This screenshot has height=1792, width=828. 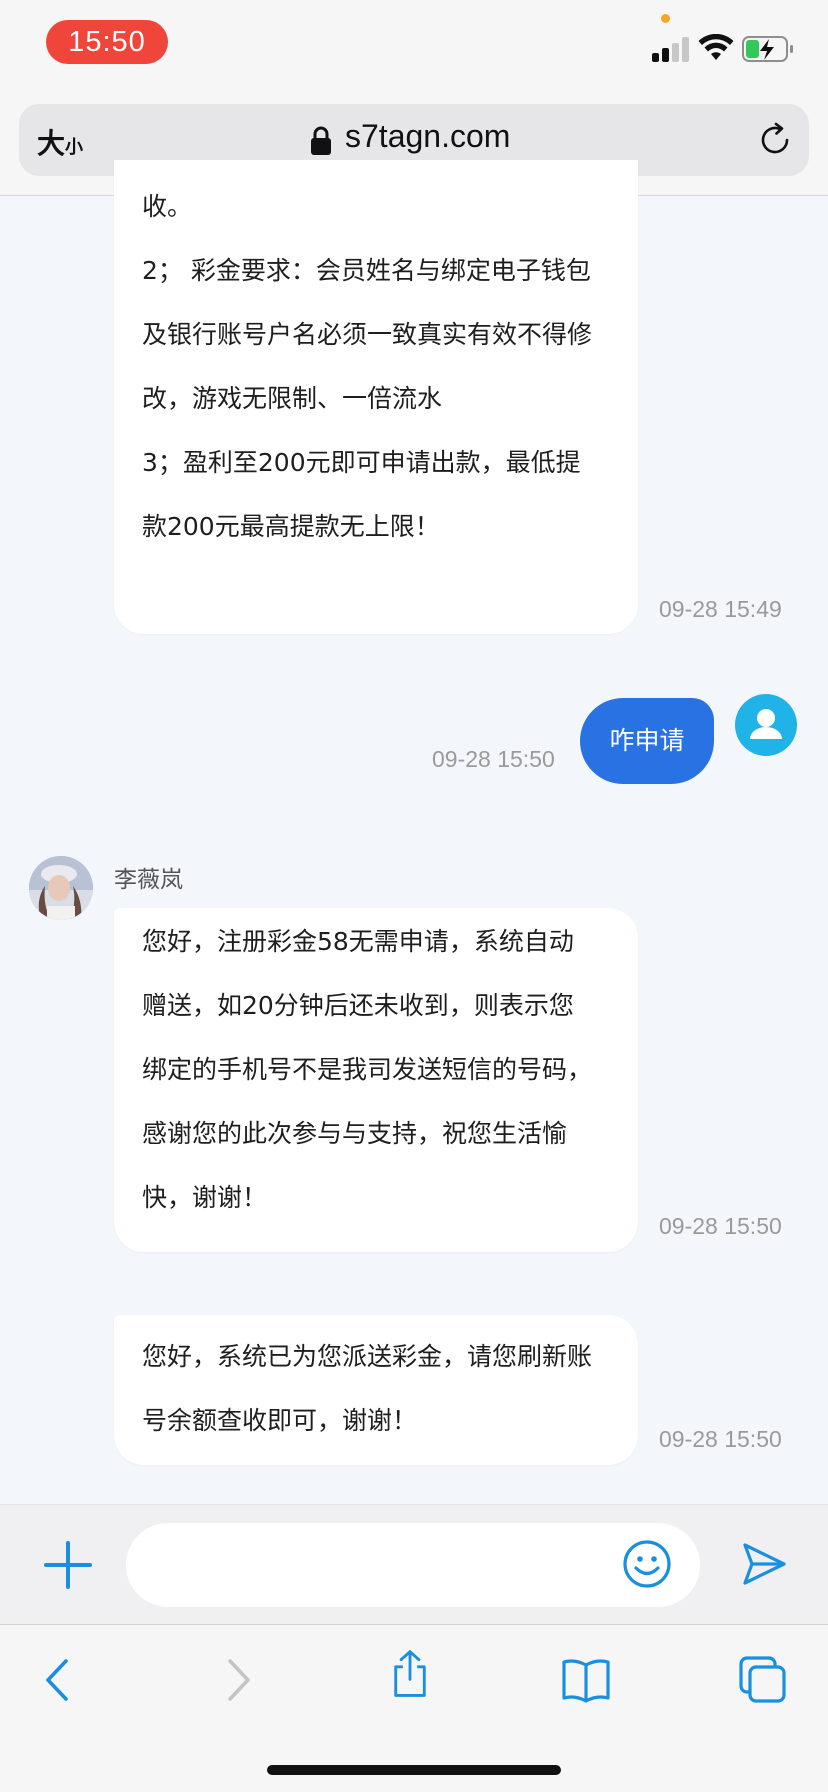 I want to click on status-bar: 15:50, so click(x=414, y=48).